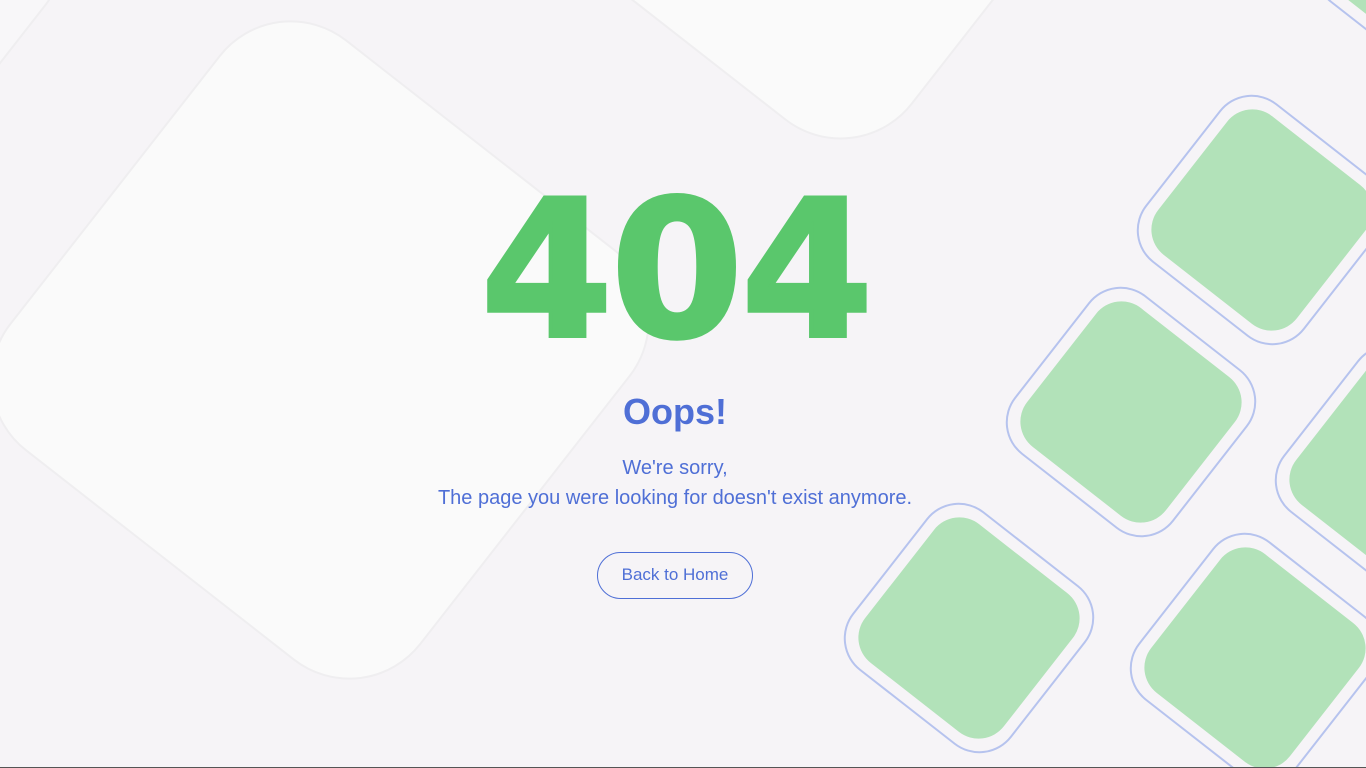 The width and height of the screenshot is (1366, 768). I want to click on error-code: 404, so click(677, 270).